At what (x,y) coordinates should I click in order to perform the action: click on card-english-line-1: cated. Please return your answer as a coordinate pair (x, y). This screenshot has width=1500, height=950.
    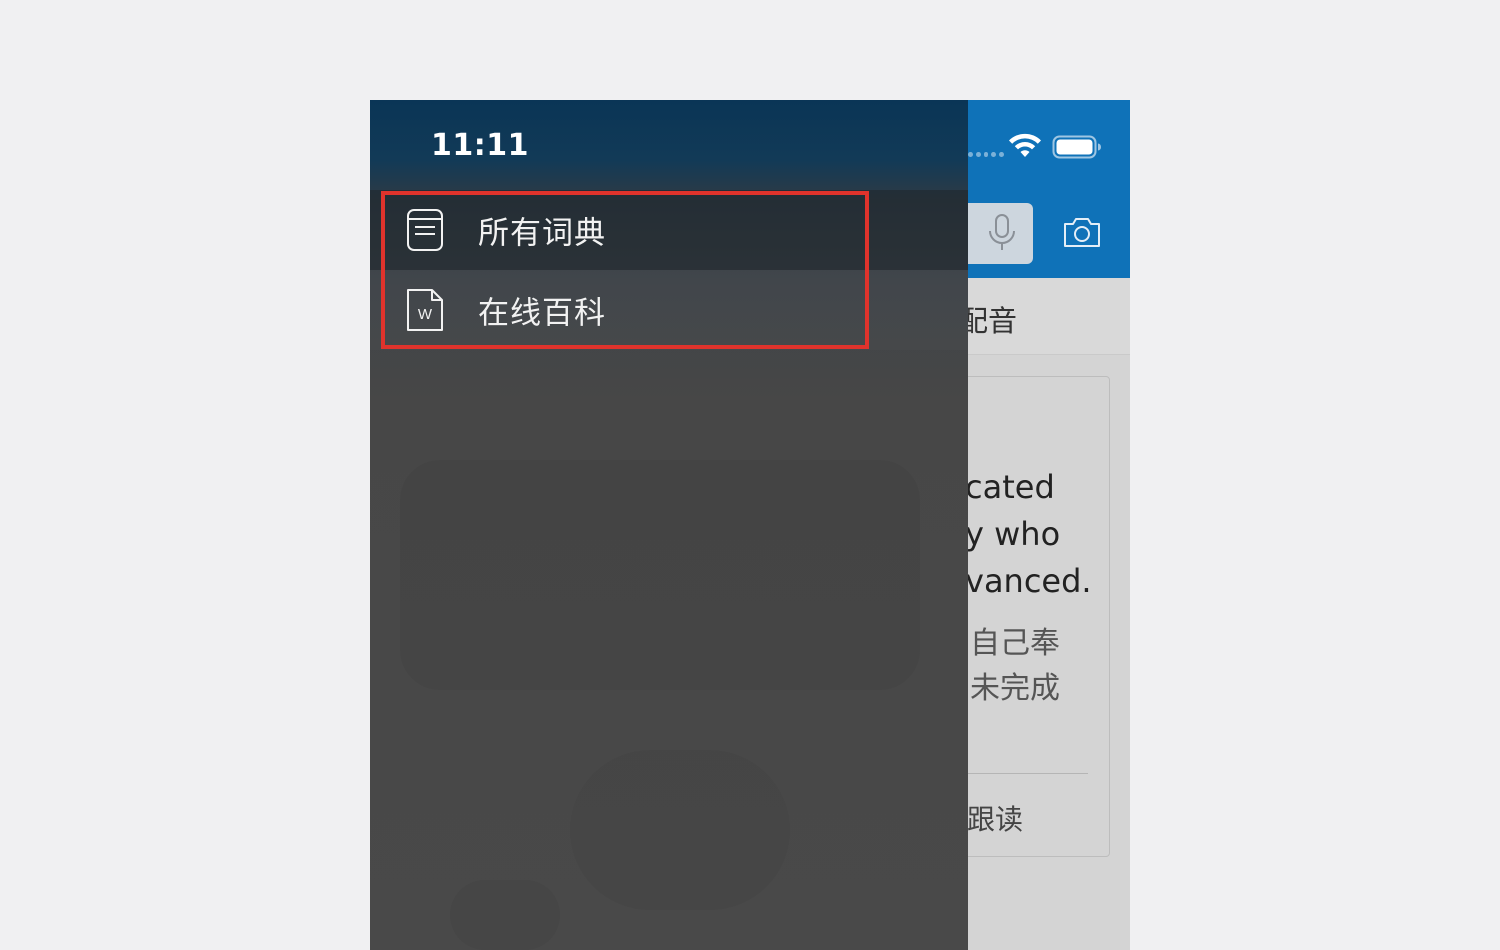
    Looking at the image, I should click on (1010, 487).